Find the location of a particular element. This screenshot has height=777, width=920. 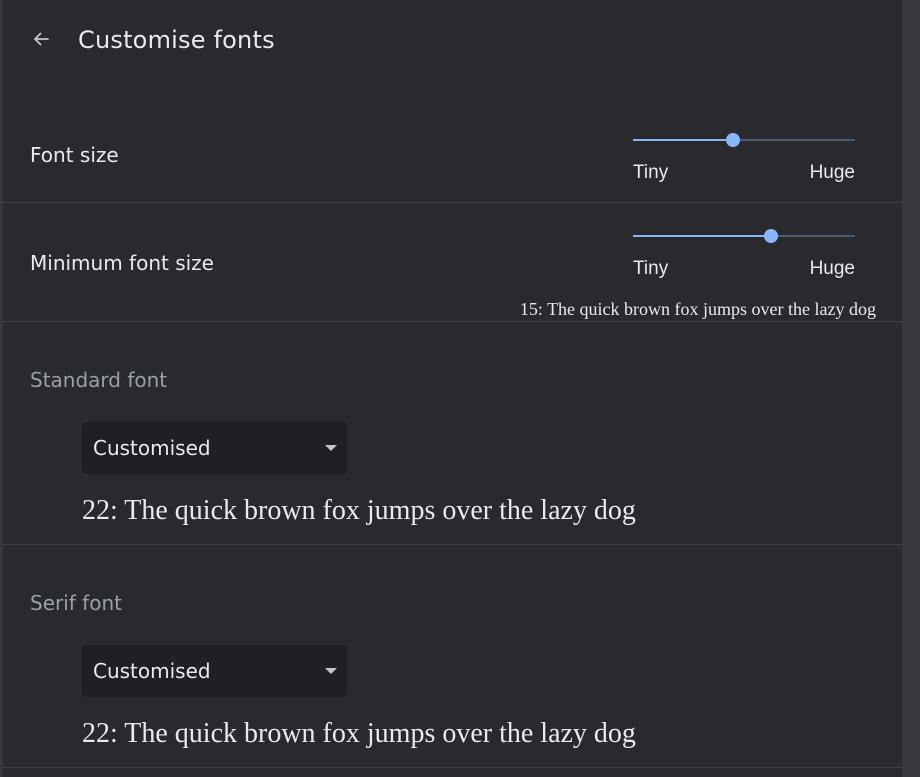

font-size-slider is located at coordinates (744, 140).